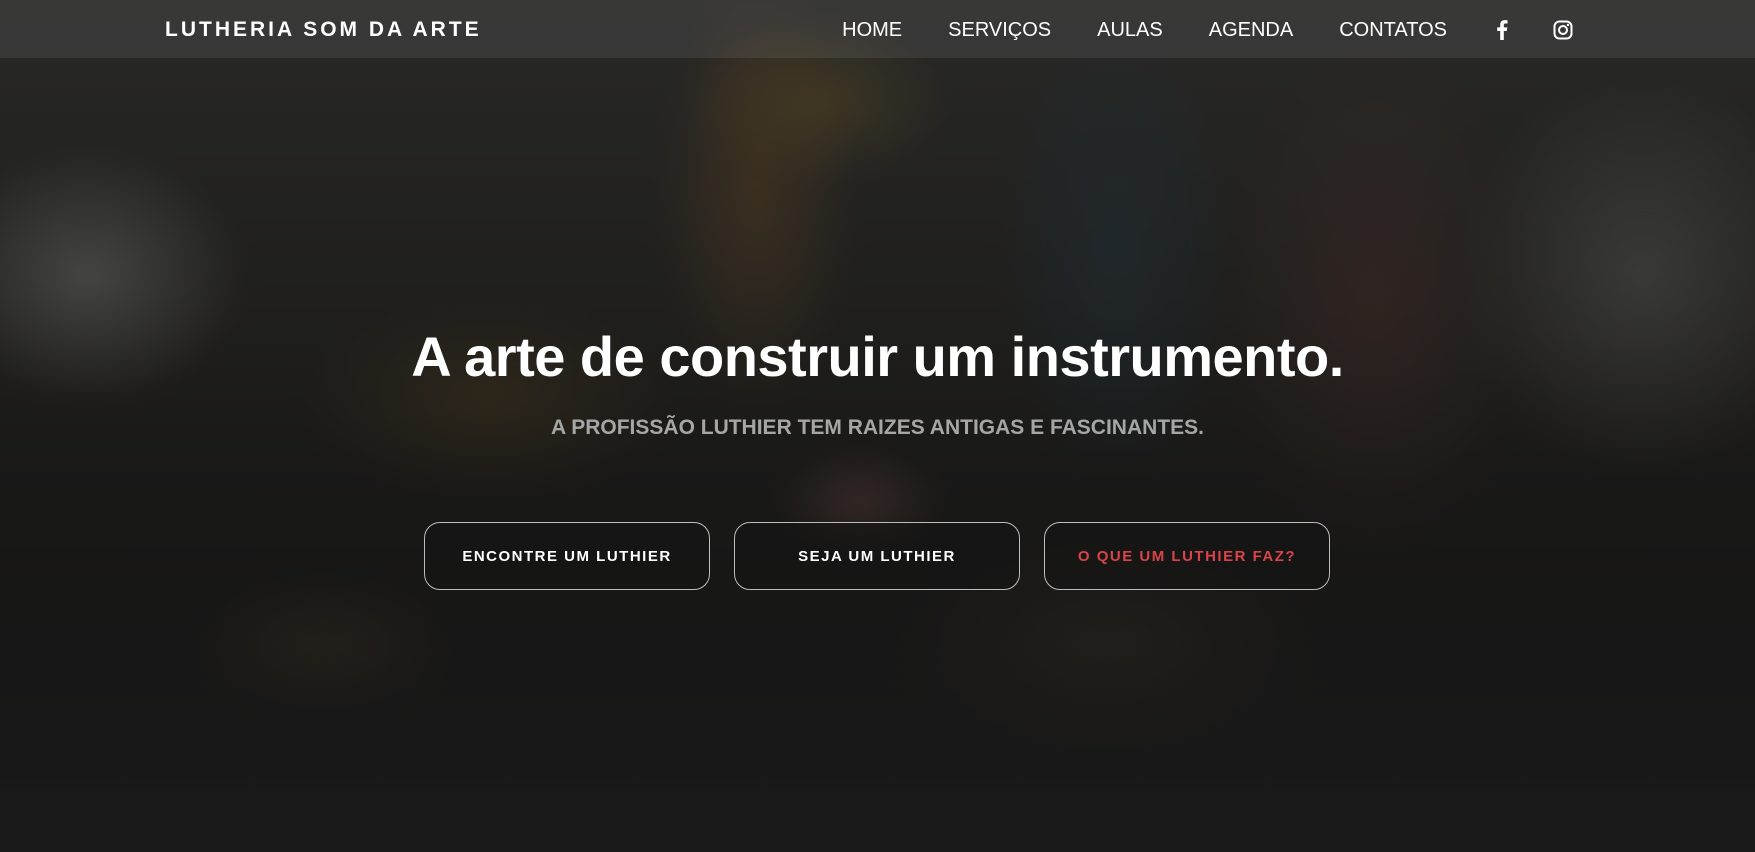  I want to click on hero-title: A arte de construir um instrumento., so click(877, 356).